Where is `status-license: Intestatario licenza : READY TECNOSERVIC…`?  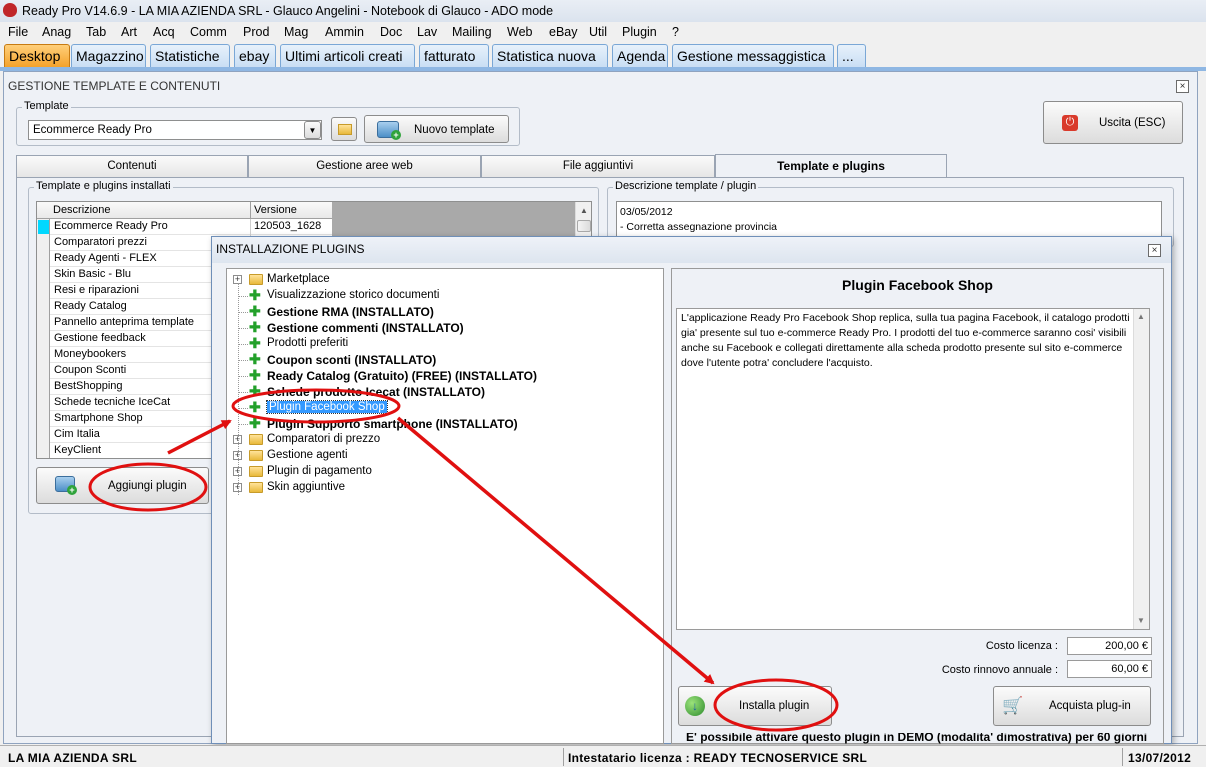 status-license: Intestatario licenza : READY TECNOSERVIC… is located at coordinates (718, 758).